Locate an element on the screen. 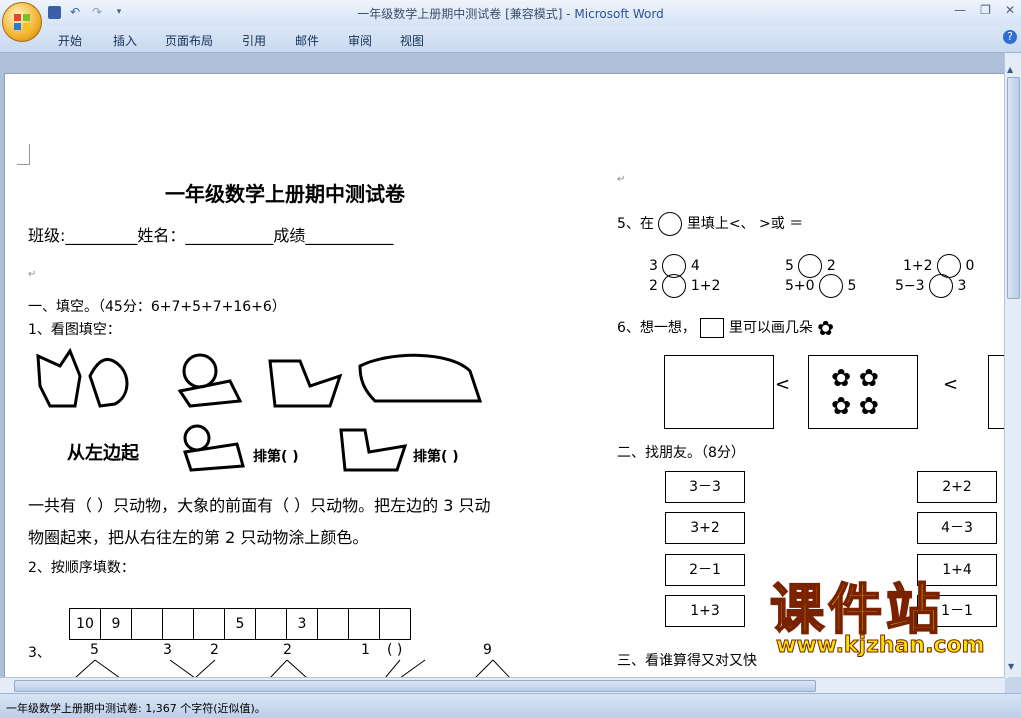 This screenshot has width=1021, height=718. horizontal-scrollbar is located at coordinates (502, 685).